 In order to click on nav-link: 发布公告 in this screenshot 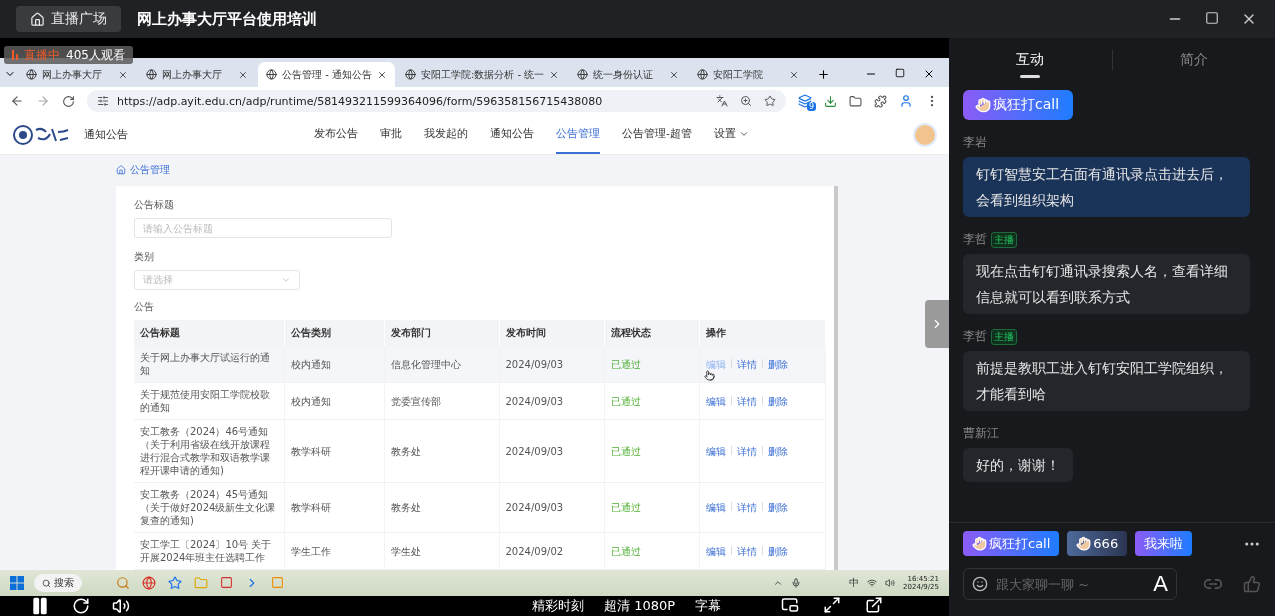, I will do `click(336, 134)`.